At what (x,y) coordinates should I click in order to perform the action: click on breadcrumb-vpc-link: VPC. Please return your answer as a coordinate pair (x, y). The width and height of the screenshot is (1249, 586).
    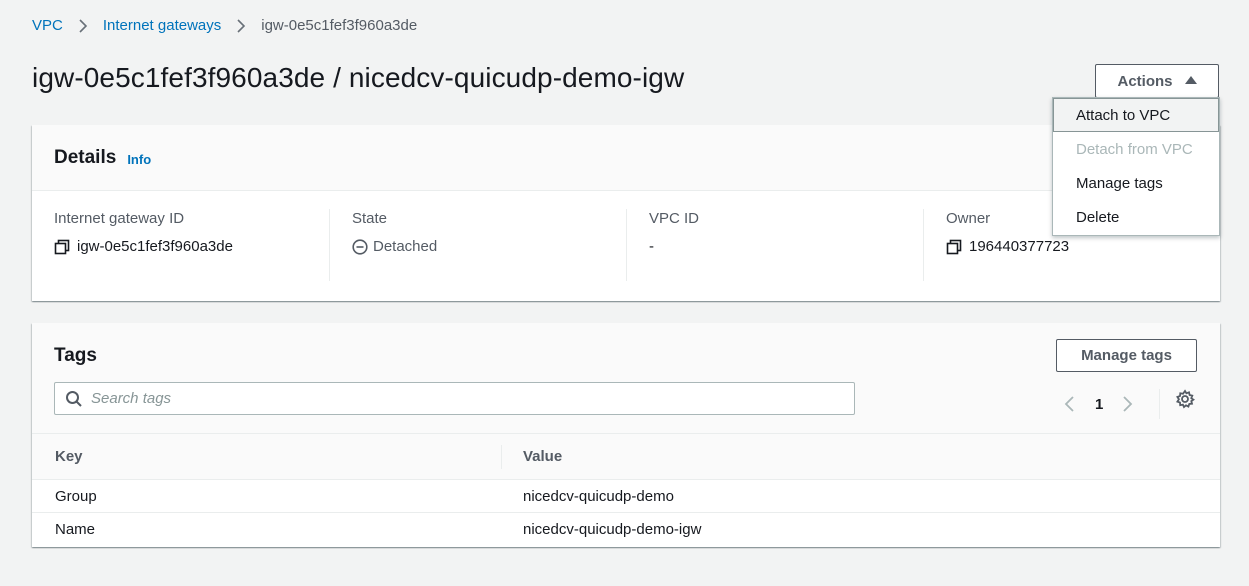
    Looking at the image, I should click on (47, 25).